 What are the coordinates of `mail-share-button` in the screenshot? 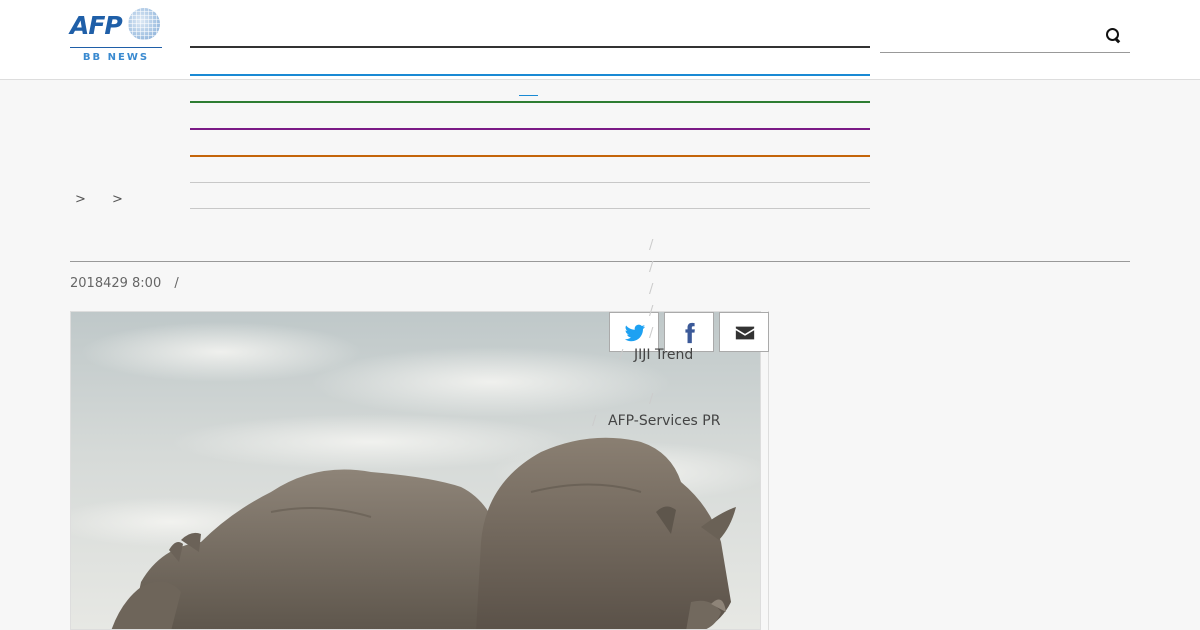 It's located at (744, 332).